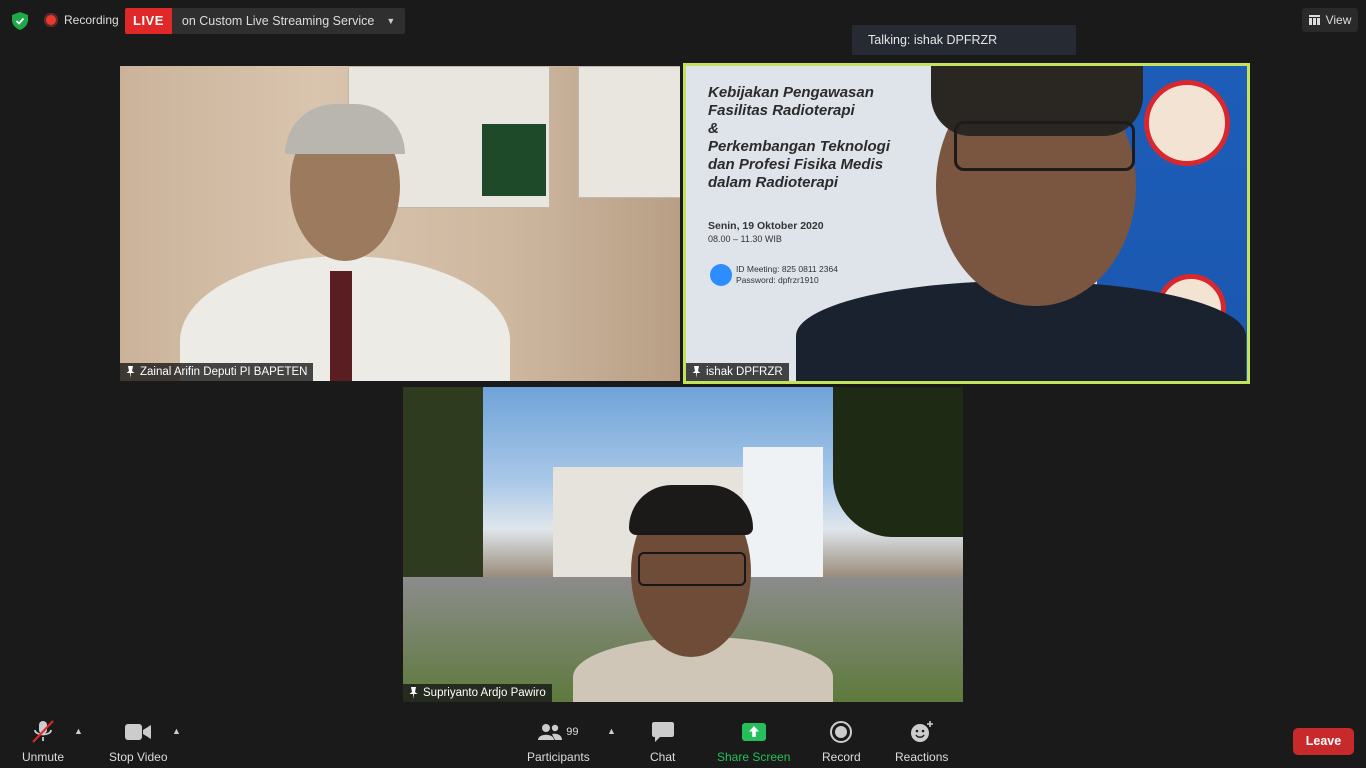 This screenshot has width=1366, height=768. I want to click on slide-title-line: dan Profesi Fisika Medis, so click(796, 164).